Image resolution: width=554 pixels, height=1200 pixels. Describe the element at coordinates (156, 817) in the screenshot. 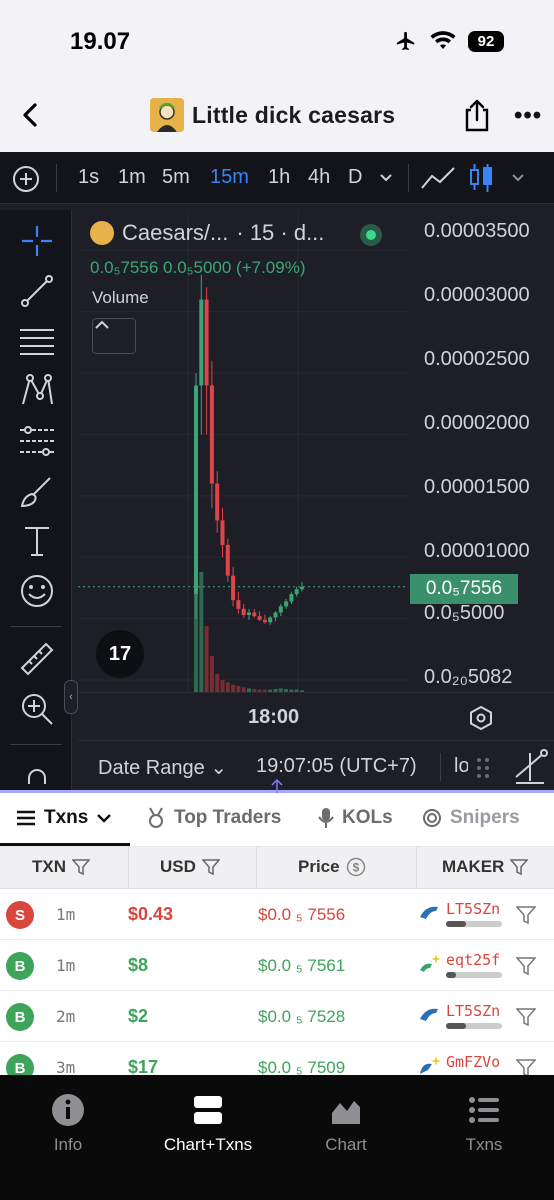

I see `medal-icon` at that location.